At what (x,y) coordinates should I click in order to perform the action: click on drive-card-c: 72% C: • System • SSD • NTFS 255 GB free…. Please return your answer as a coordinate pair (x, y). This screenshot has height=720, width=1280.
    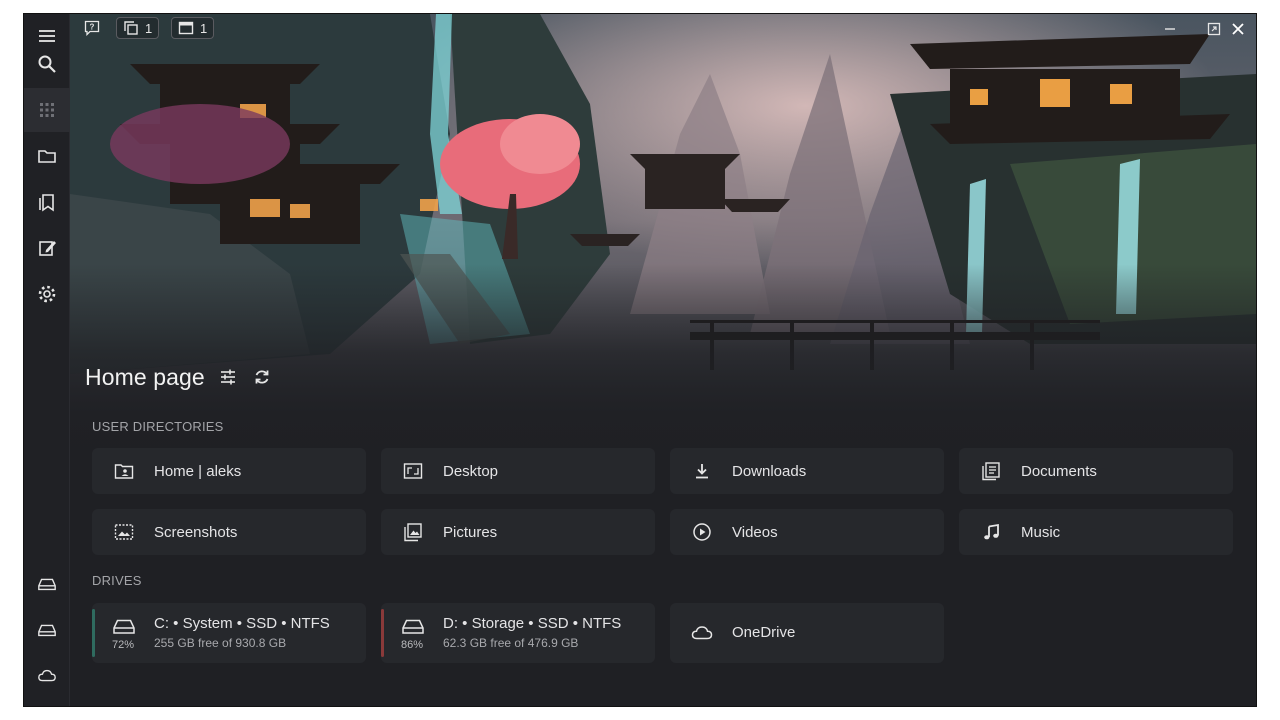
    Looking at the image, I should click on (229, 633).